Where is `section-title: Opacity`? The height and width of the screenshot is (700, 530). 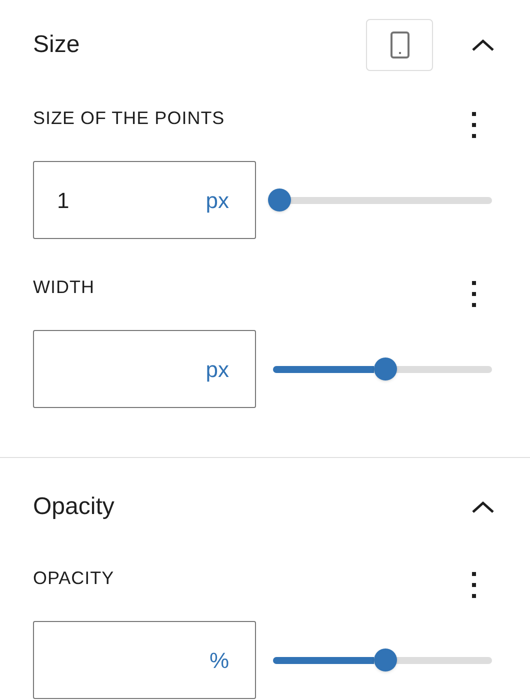 section-title: Opacity is located at coordinates (74, 507).